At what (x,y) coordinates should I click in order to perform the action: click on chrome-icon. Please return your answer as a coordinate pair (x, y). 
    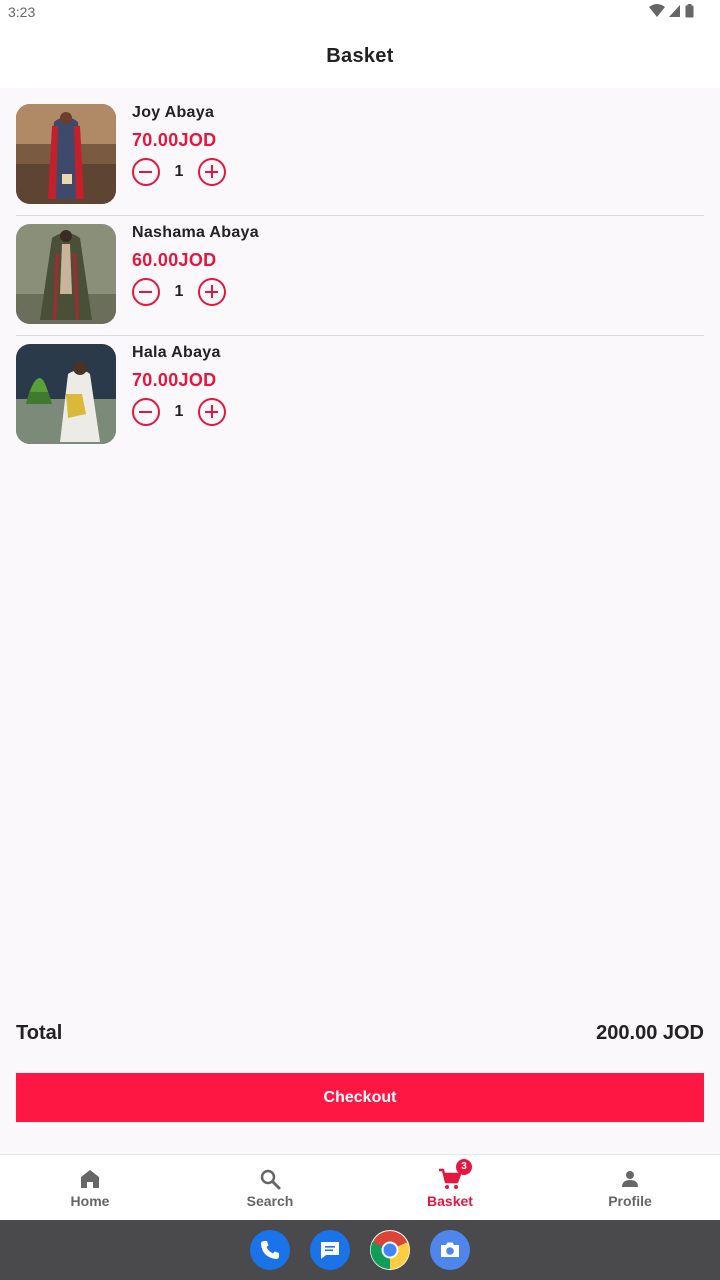
    Looking at the image, I should click on (390, 1250).